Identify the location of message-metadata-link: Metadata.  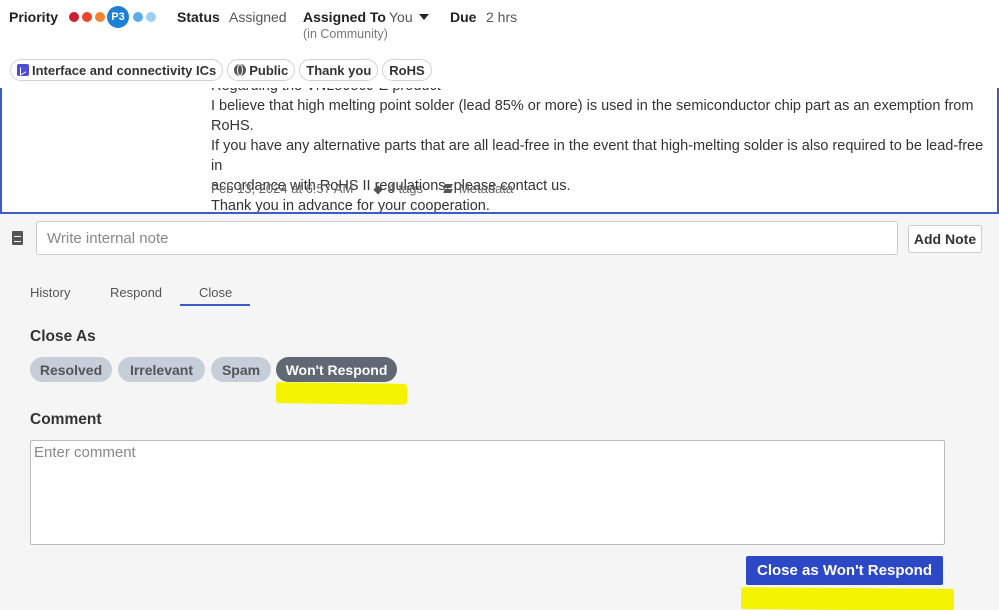
(478, 188).